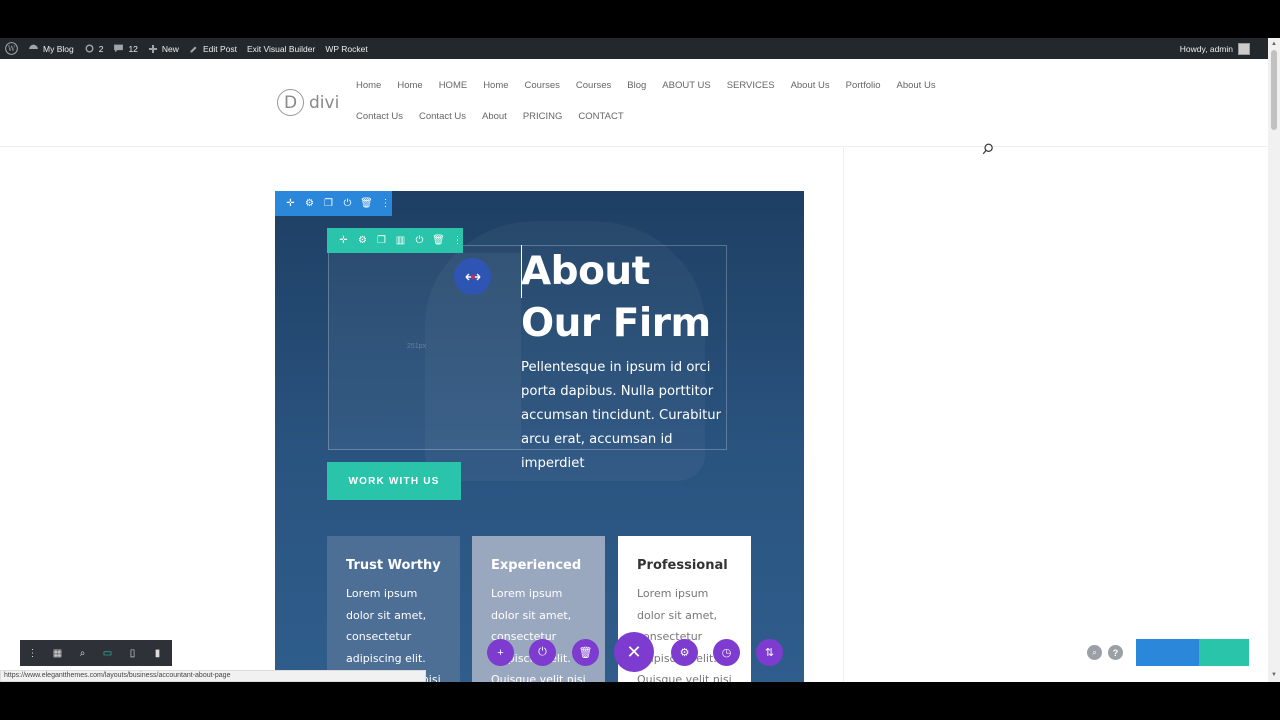  Describe the element at coordinates (324, 102) in the screenshot. I see `logo-text: divi` at that location.